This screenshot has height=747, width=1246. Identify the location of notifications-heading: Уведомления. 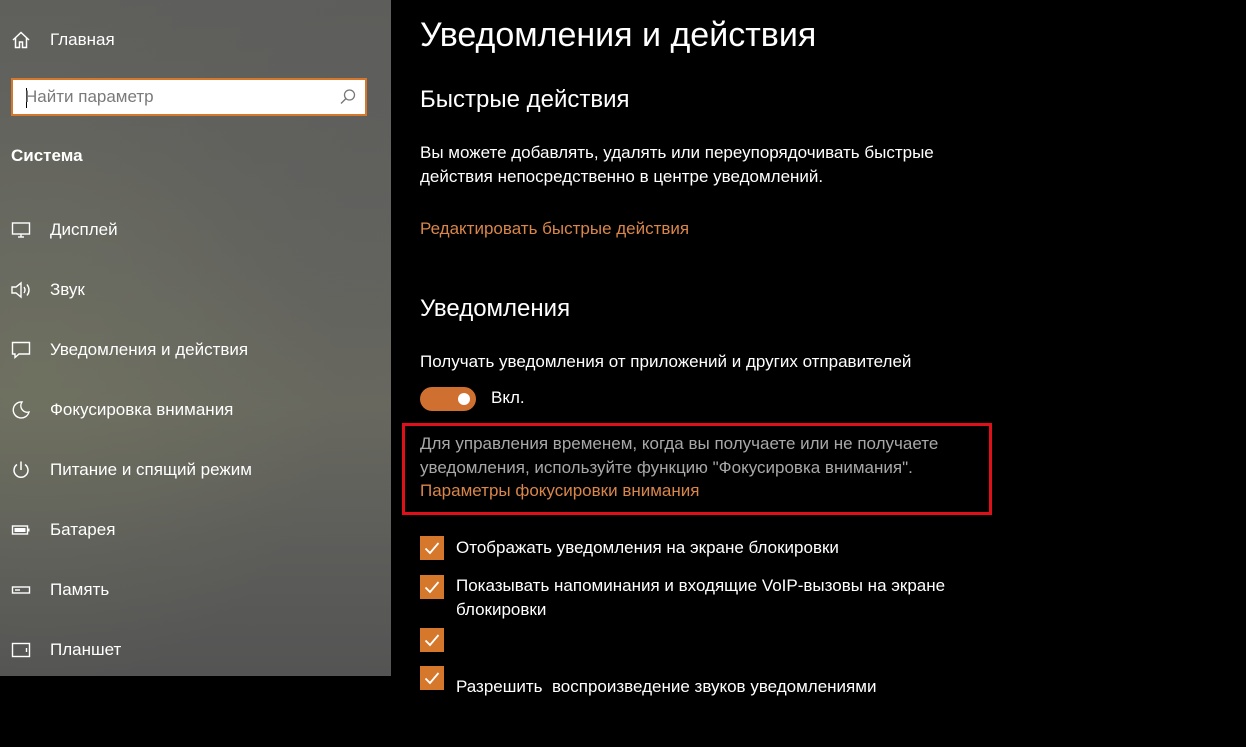
(495, 308).